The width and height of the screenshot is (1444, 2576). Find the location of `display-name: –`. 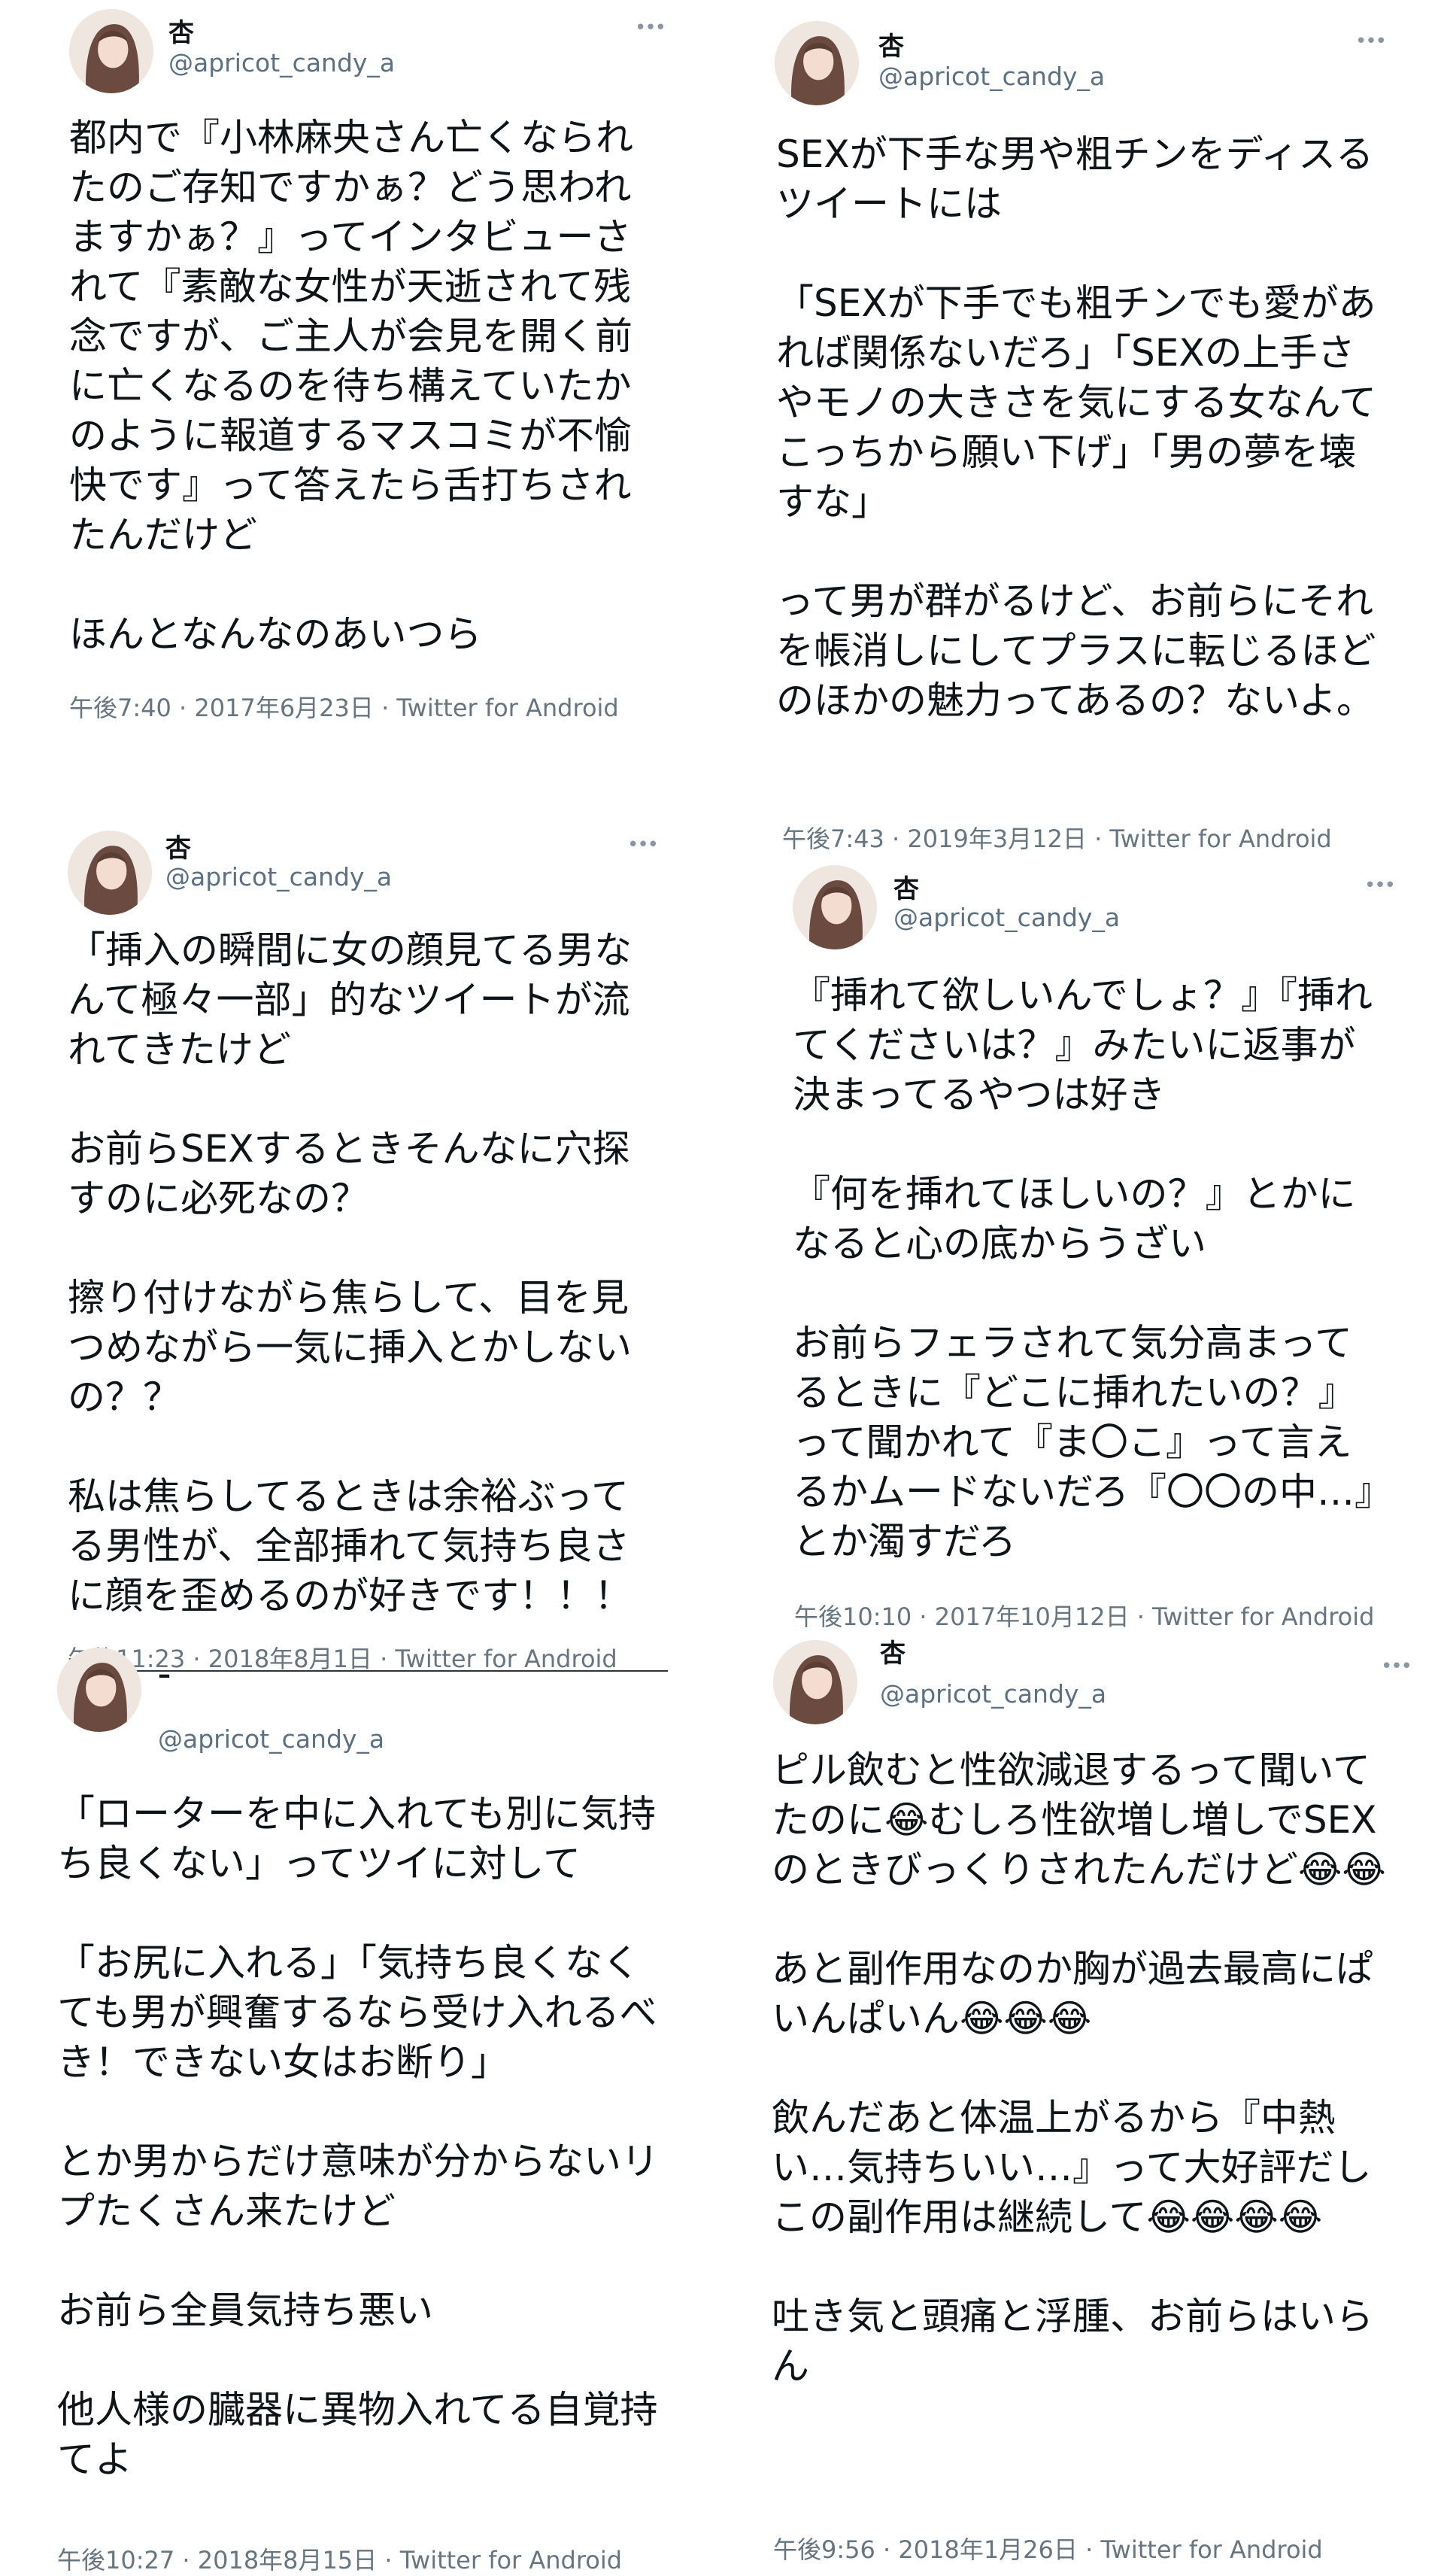

display-name: – is located at coordinates (164, 1675).